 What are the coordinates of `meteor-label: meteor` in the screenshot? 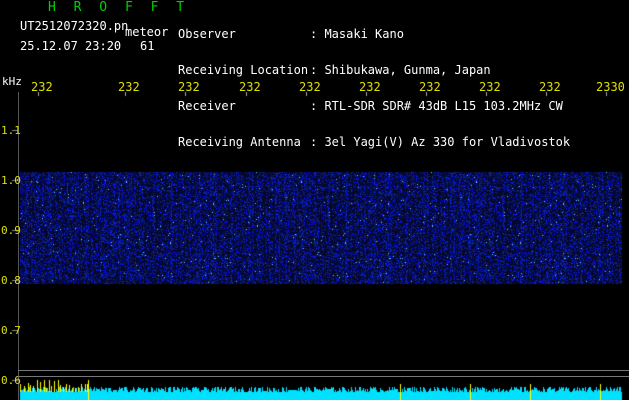 It's located at (147, 32).